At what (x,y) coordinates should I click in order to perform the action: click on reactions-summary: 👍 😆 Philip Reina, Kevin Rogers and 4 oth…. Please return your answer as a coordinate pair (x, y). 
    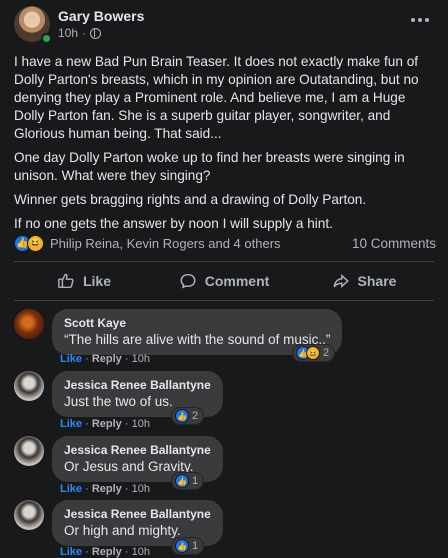
    Looking at the image, I should click on (225, 243).